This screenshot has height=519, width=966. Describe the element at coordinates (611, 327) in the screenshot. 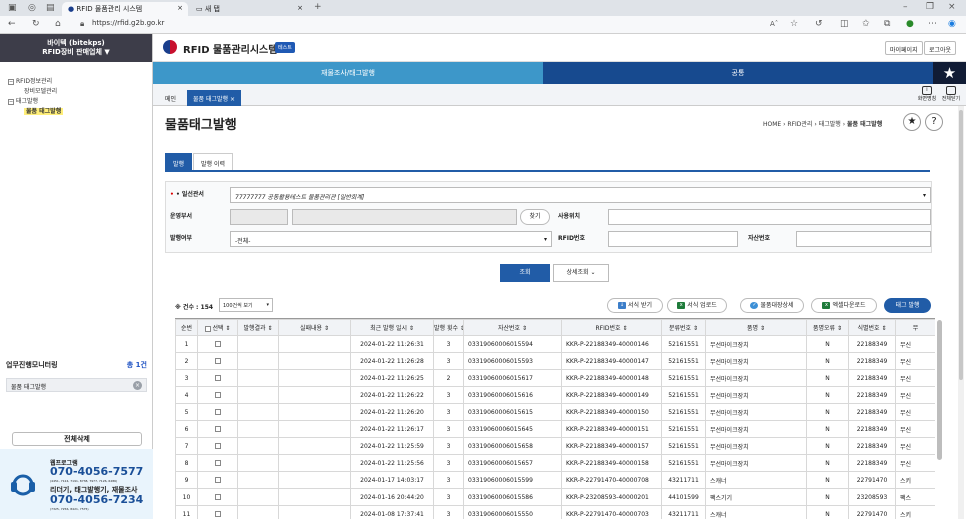

I see `column-header: RFID번호 ⇕` at that location.